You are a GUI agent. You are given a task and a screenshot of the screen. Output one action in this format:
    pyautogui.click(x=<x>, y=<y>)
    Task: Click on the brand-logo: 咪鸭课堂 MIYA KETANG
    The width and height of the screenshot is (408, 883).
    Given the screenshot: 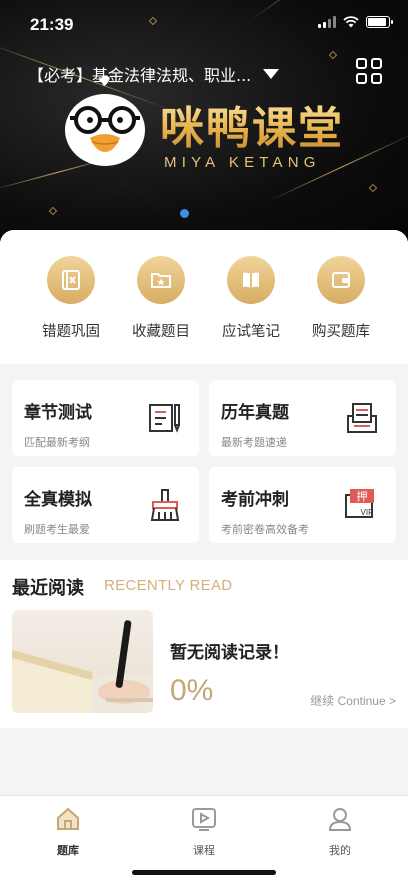 What is the action you would take?
    pyautogui.click(x=210, y=131)
    